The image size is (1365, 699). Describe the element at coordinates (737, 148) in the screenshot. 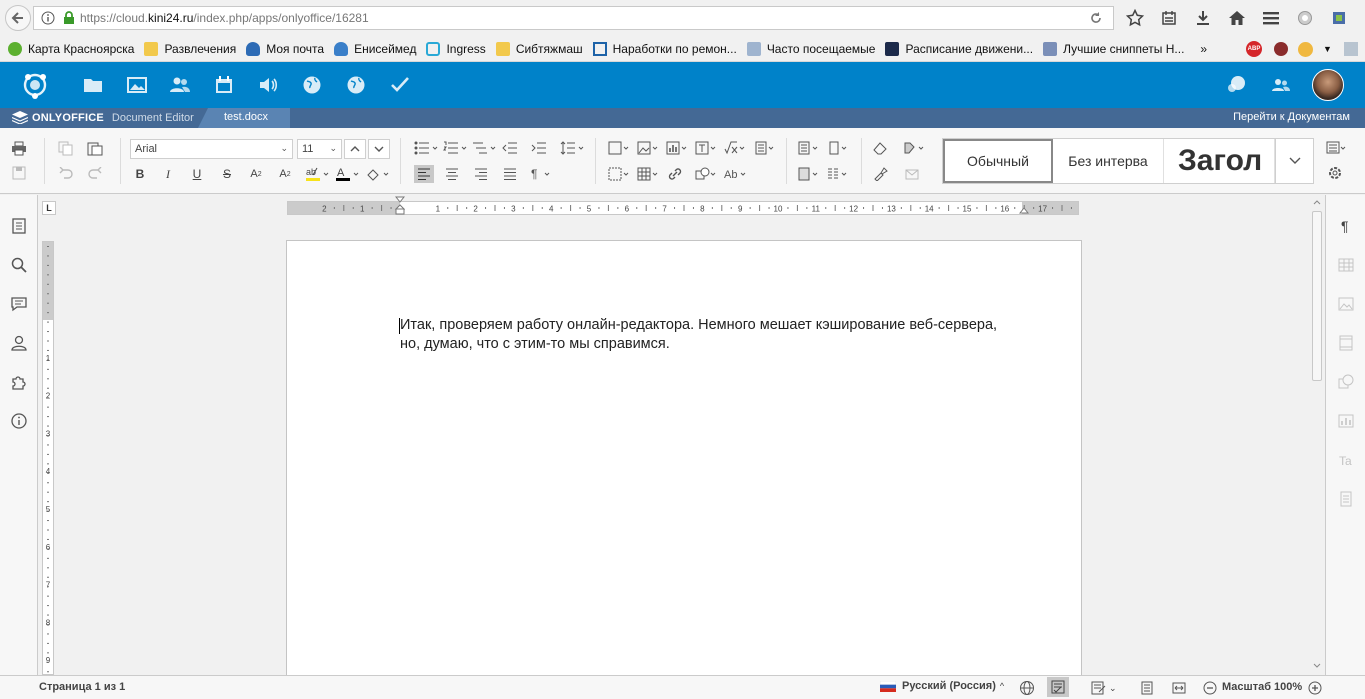

I see `equation-icon` at that location.